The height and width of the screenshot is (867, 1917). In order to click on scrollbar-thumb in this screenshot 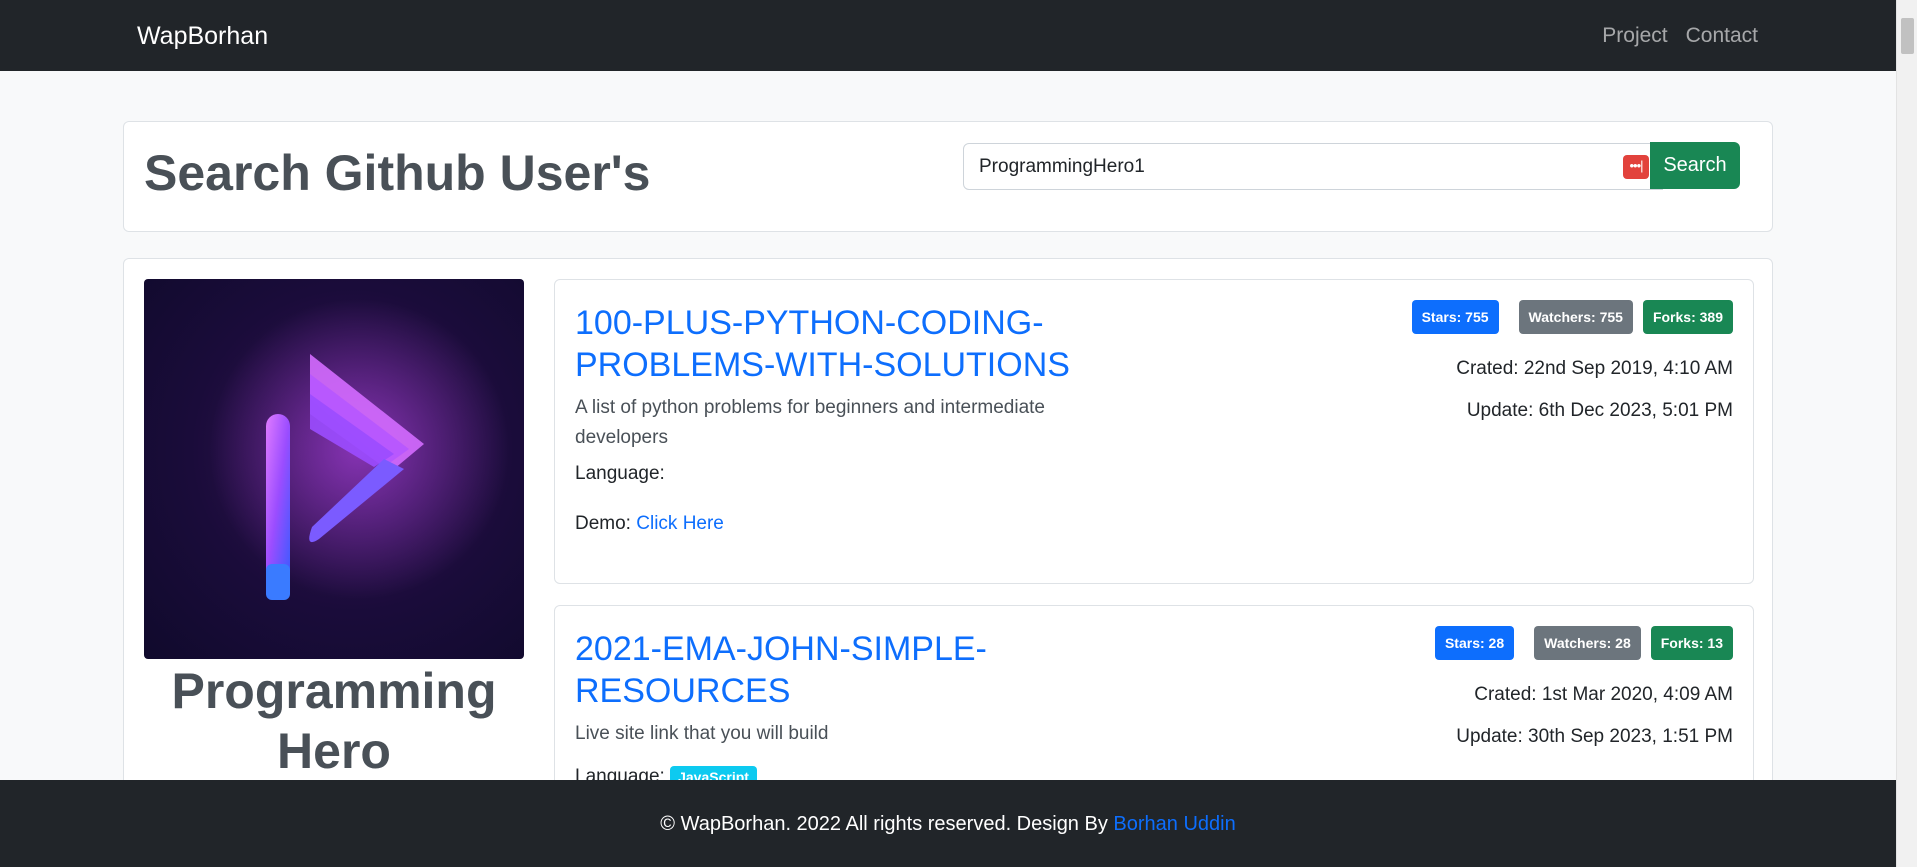, I will do `click(1907, 36)`.